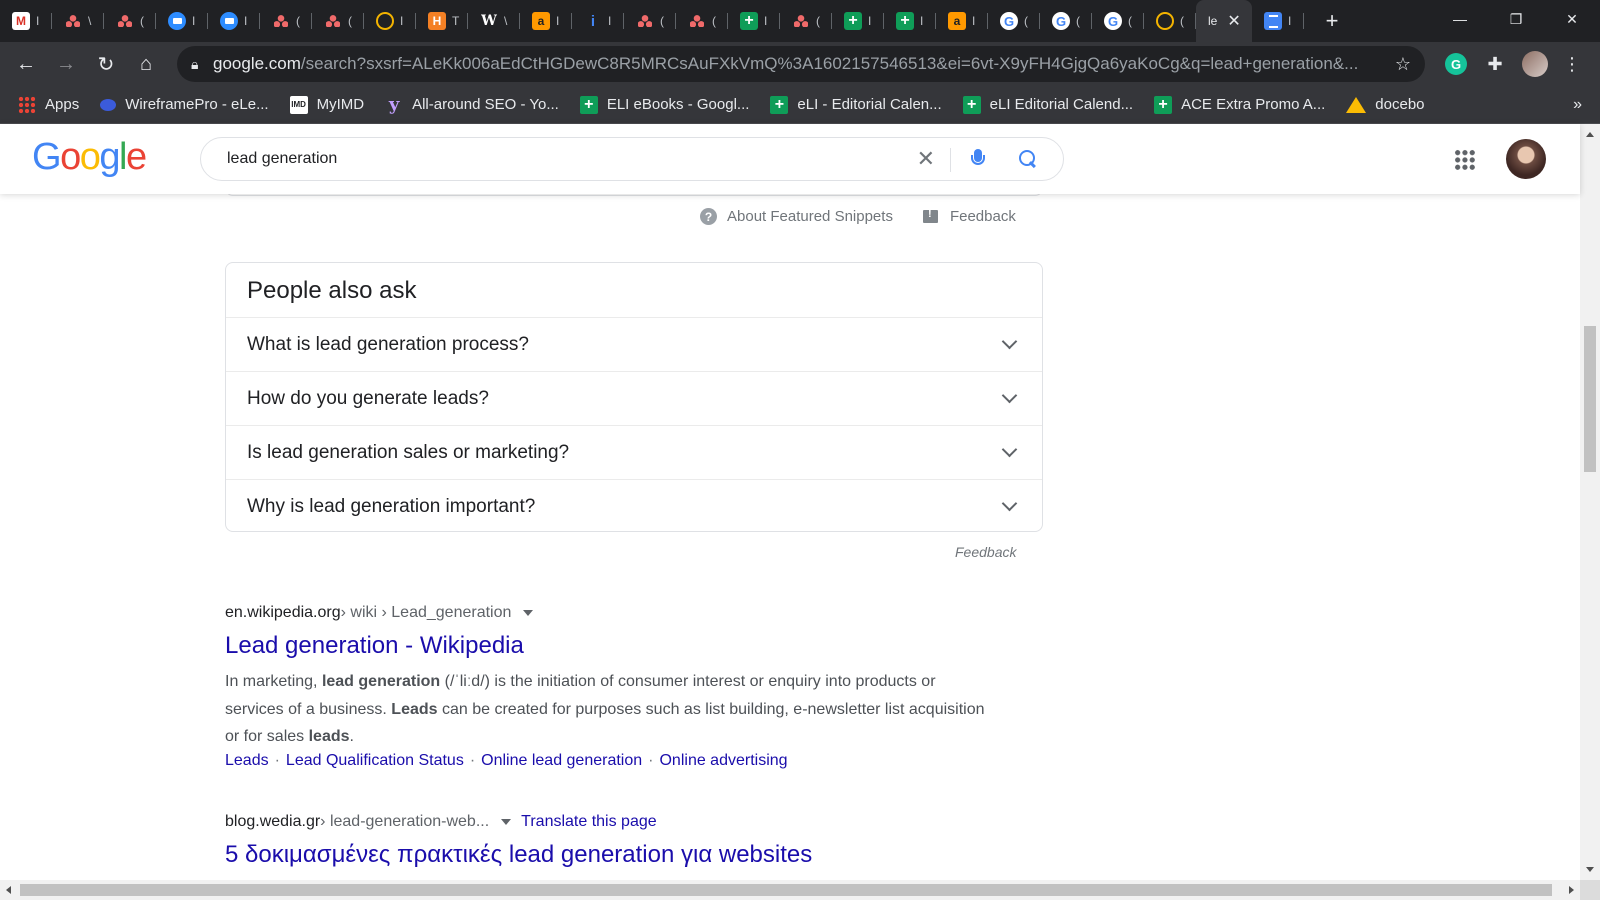  What do you see at coordinates (385, 21) in the screenshot?
I see `ring-icon` at bounding box center [385, 21].